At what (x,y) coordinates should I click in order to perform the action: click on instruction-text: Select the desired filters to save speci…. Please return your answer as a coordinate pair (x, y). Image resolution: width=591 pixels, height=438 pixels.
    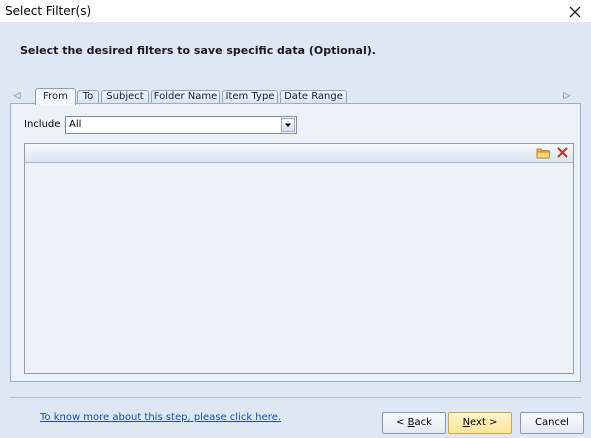
    Looking at the image, I should click on (198, 50).